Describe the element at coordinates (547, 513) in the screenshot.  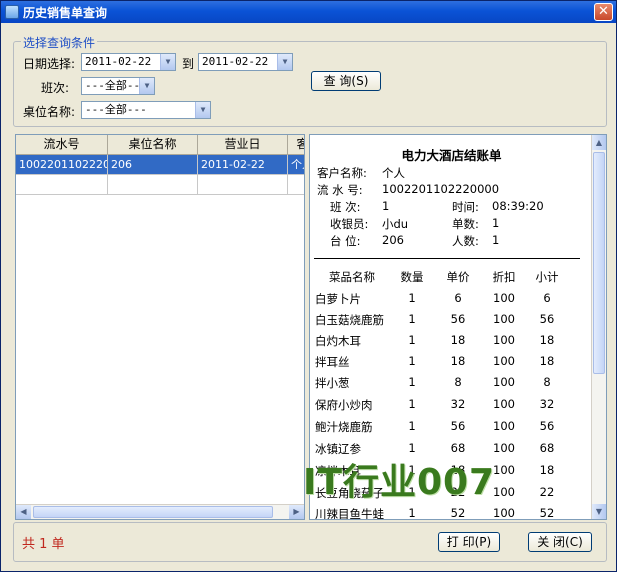
I see `dish-subtotal: 52` at that location.